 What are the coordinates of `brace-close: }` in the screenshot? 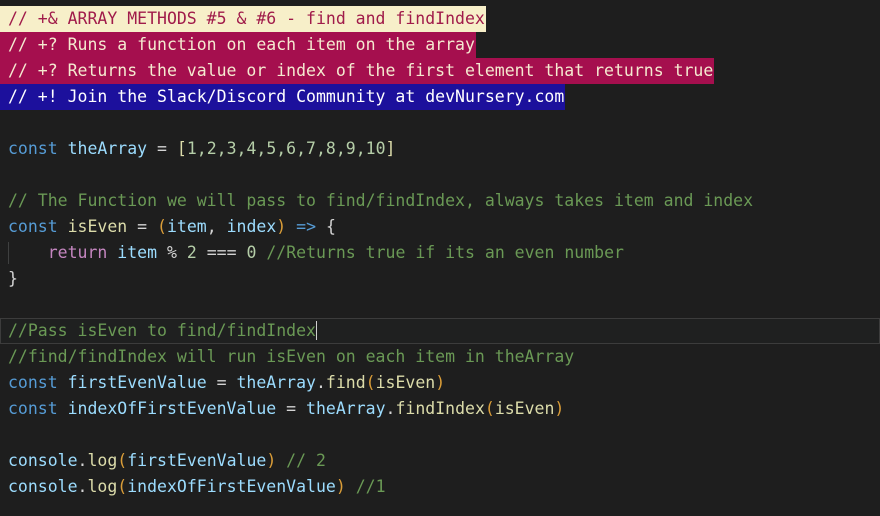 It's located at (13, 278).